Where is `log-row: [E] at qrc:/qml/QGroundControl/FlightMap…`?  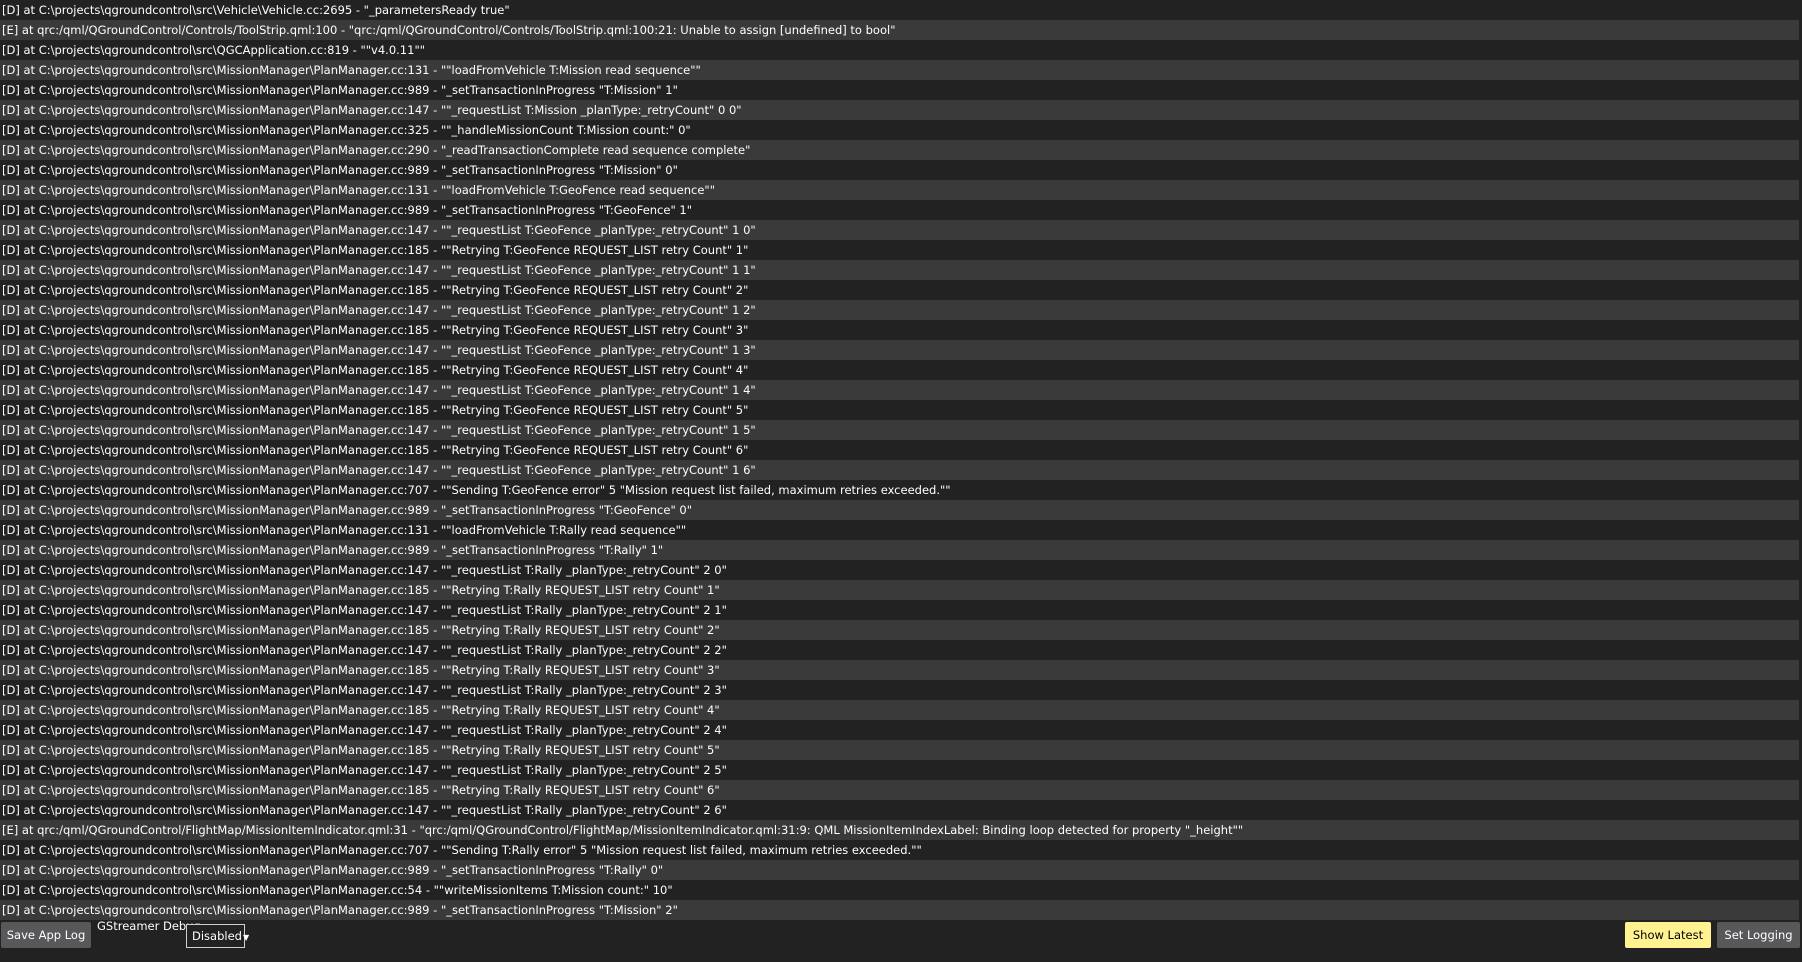
log-row: [E] at qrc:/qml/QGroundControl/FlightMap… is located at coordinates (899, 830).